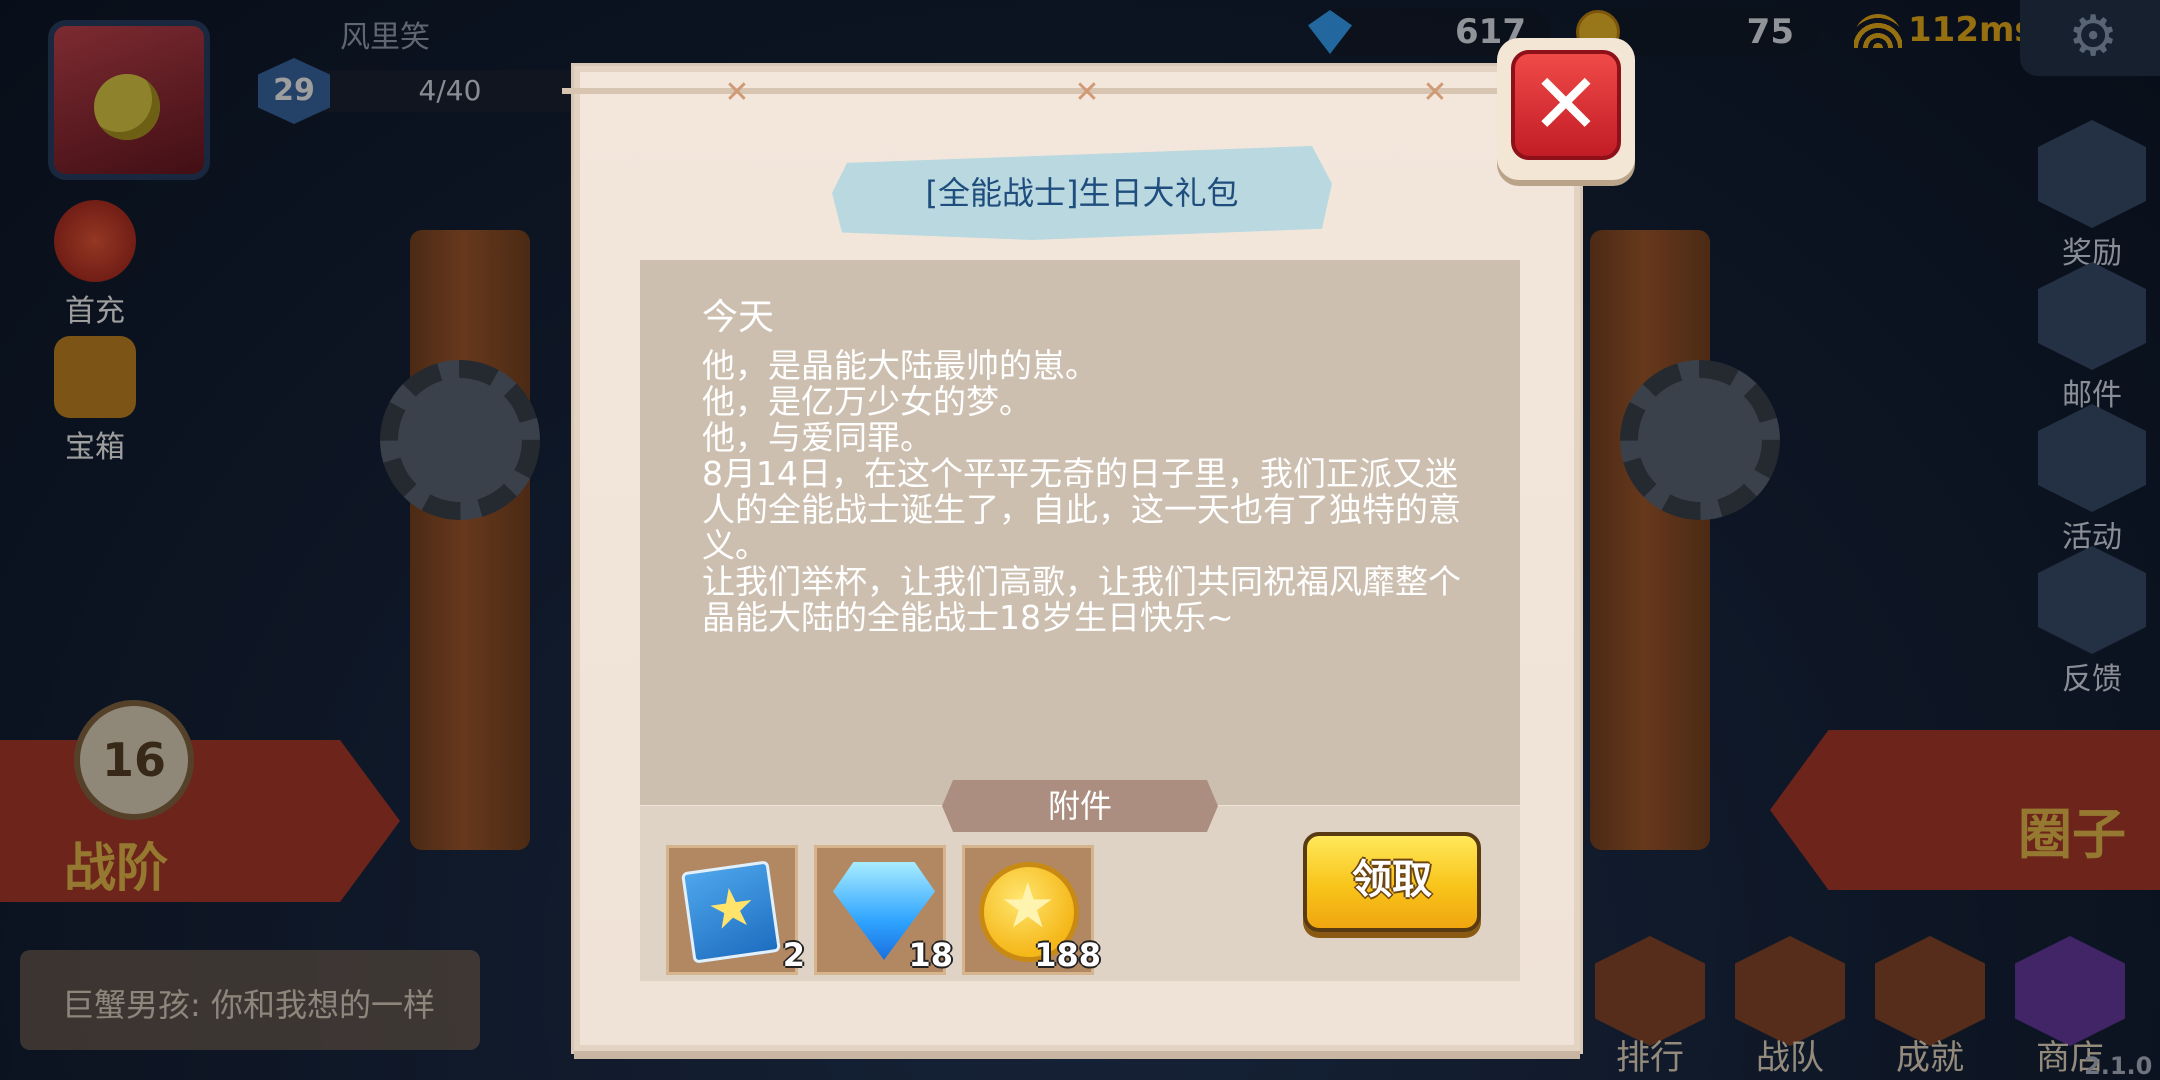 The image size is (2160, 1080). I want to click on dialog-title: [全能战士]生日大礼包, so click(1082, 193).